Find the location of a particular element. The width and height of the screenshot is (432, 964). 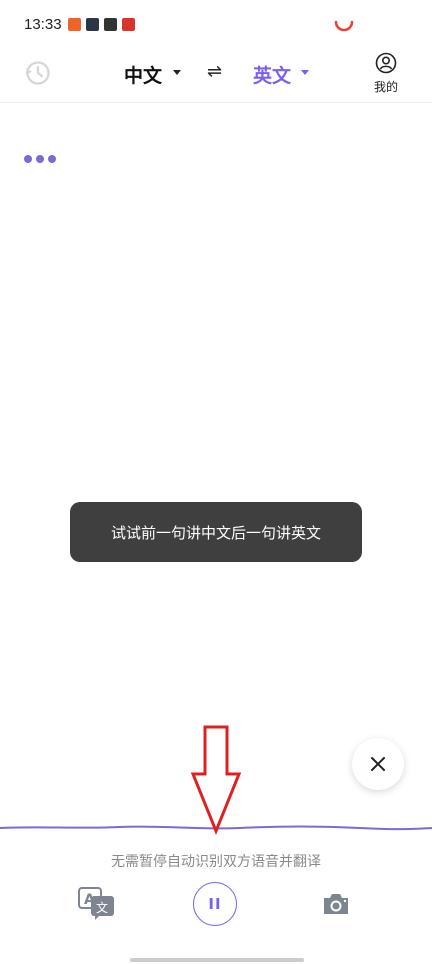

source-language-selector: 中文 is located at coordinates (143, 74).